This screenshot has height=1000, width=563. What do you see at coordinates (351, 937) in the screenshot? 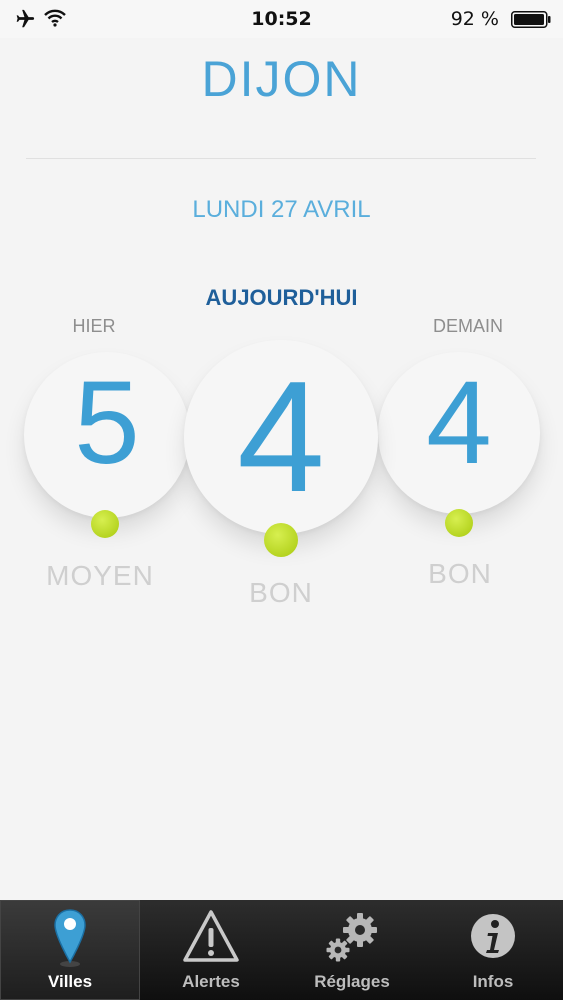
I see `gear-icon` at bounding box center [351, 937].